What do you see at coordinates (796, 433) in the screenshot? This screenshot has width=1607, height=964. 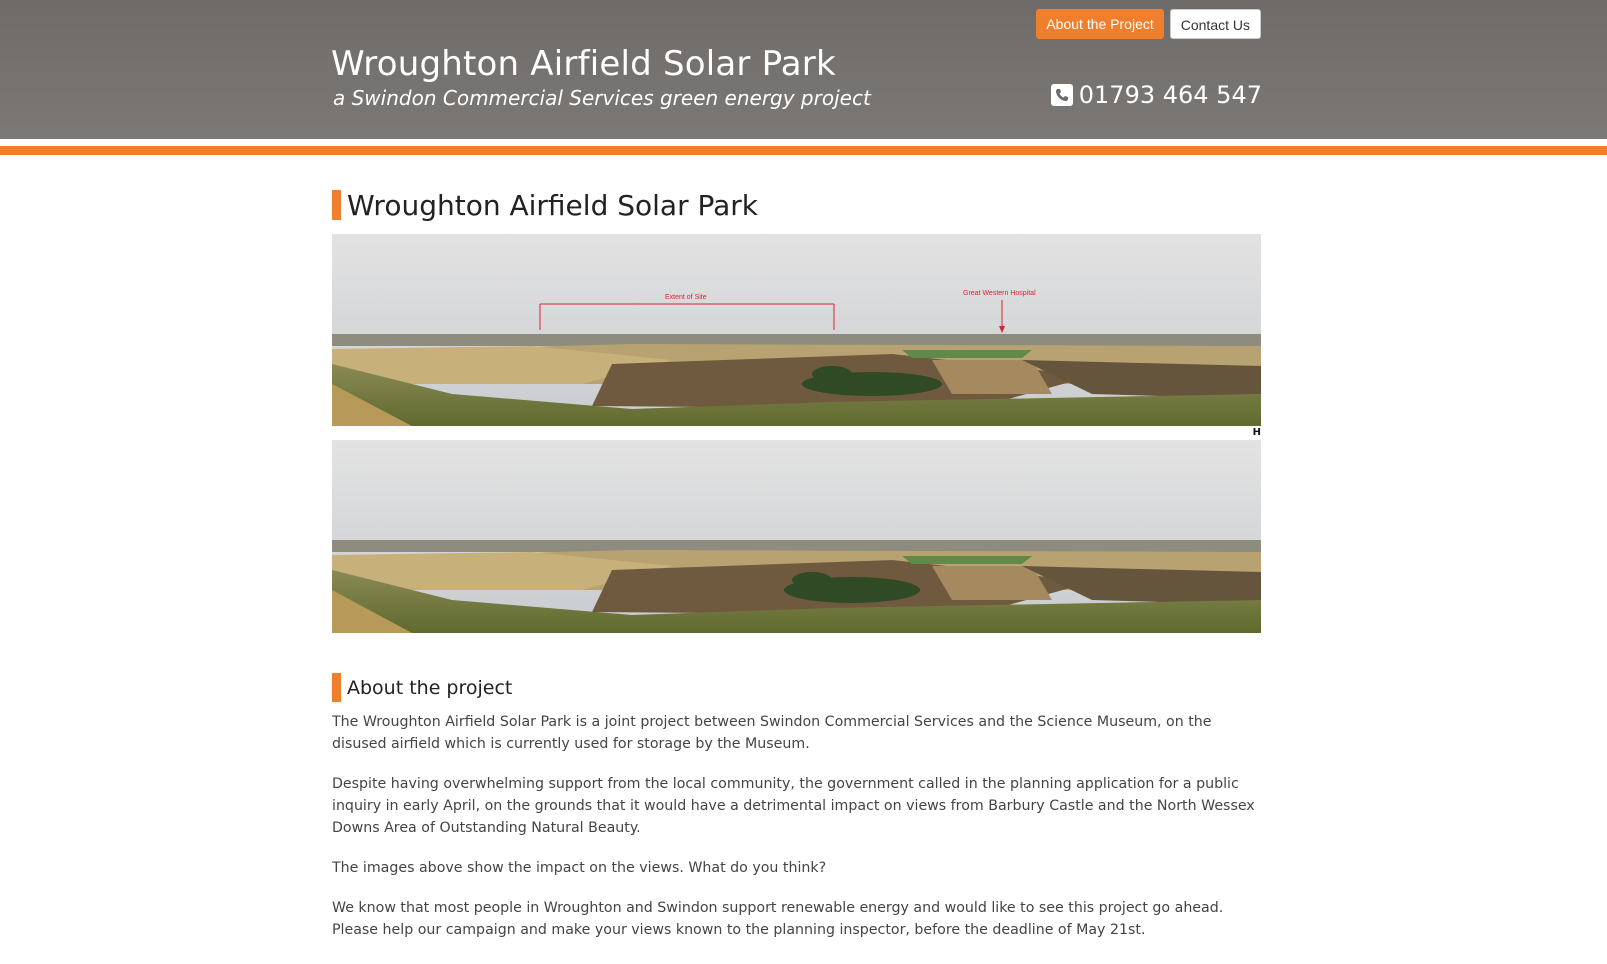 I see `panorama-gap: H` at bounding box center [796, 433].